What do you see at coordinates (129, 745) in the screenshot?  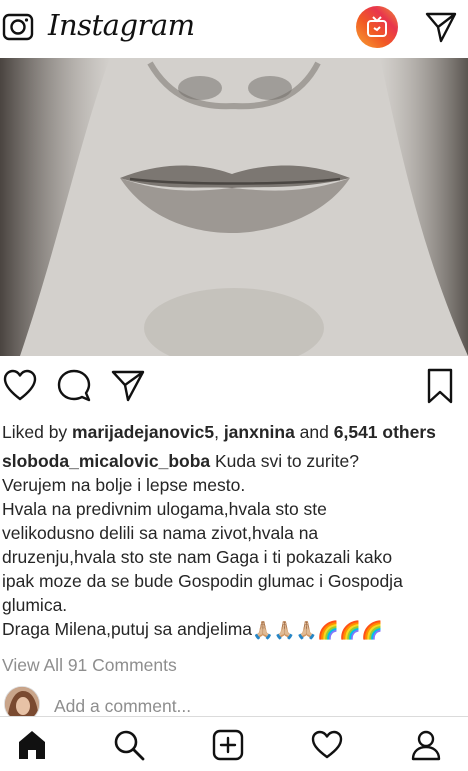 I see `search-icon` at bounding box center [129, 745].